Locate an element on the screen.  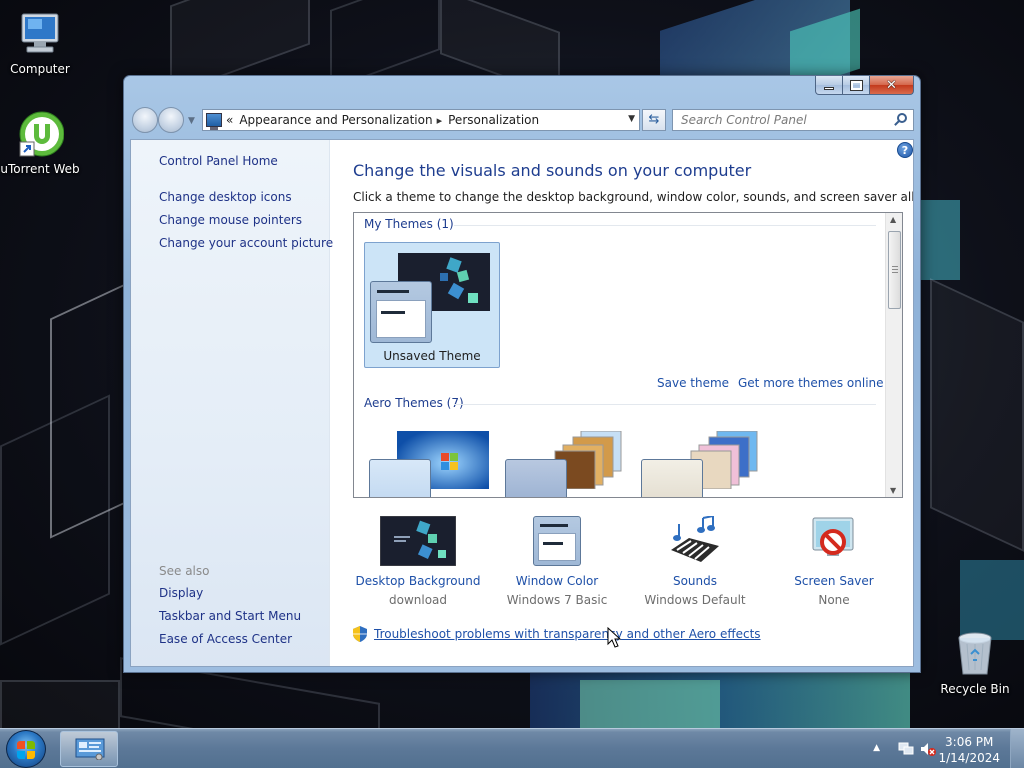
utorrent-icon is located at coordinates (40, 134).